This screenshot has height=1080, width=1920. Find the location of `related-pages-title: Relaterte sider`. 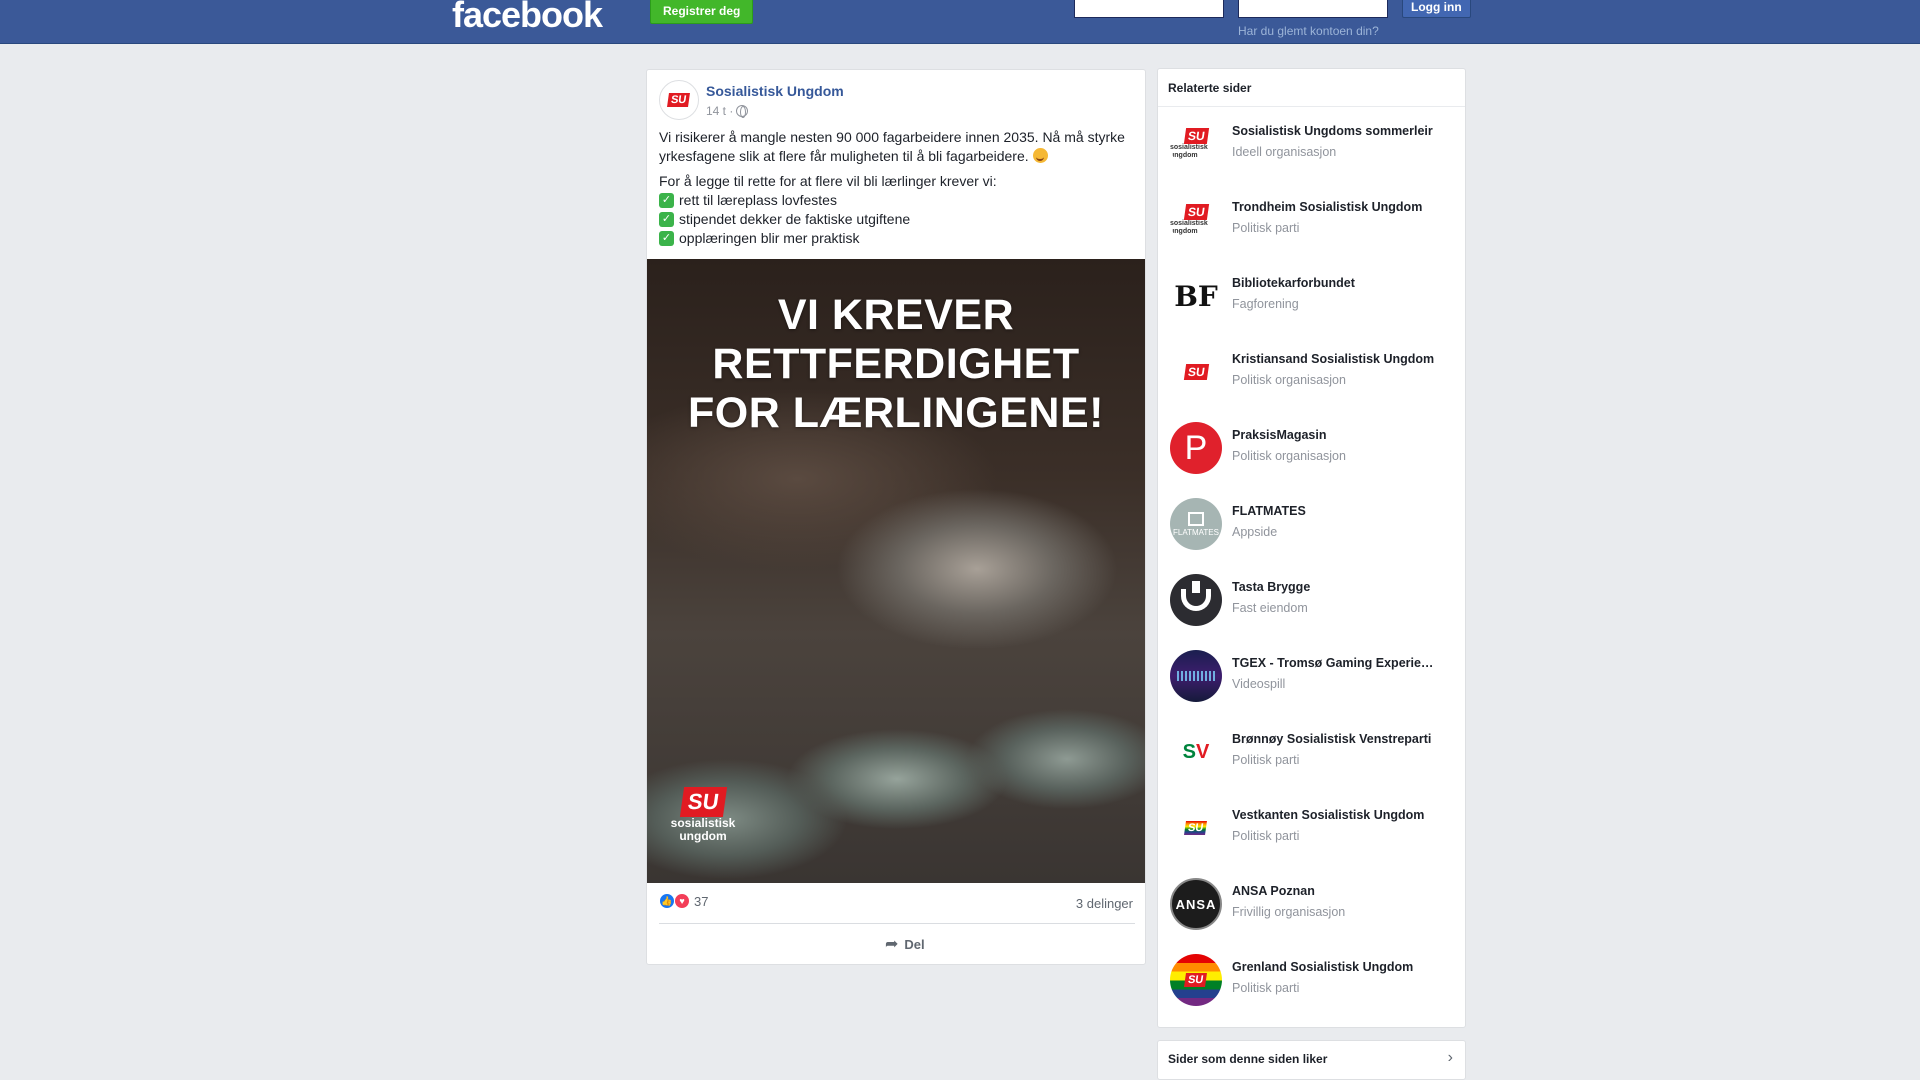

related-pages-title: Relaterte sider is located at coordinates (1311, 88).